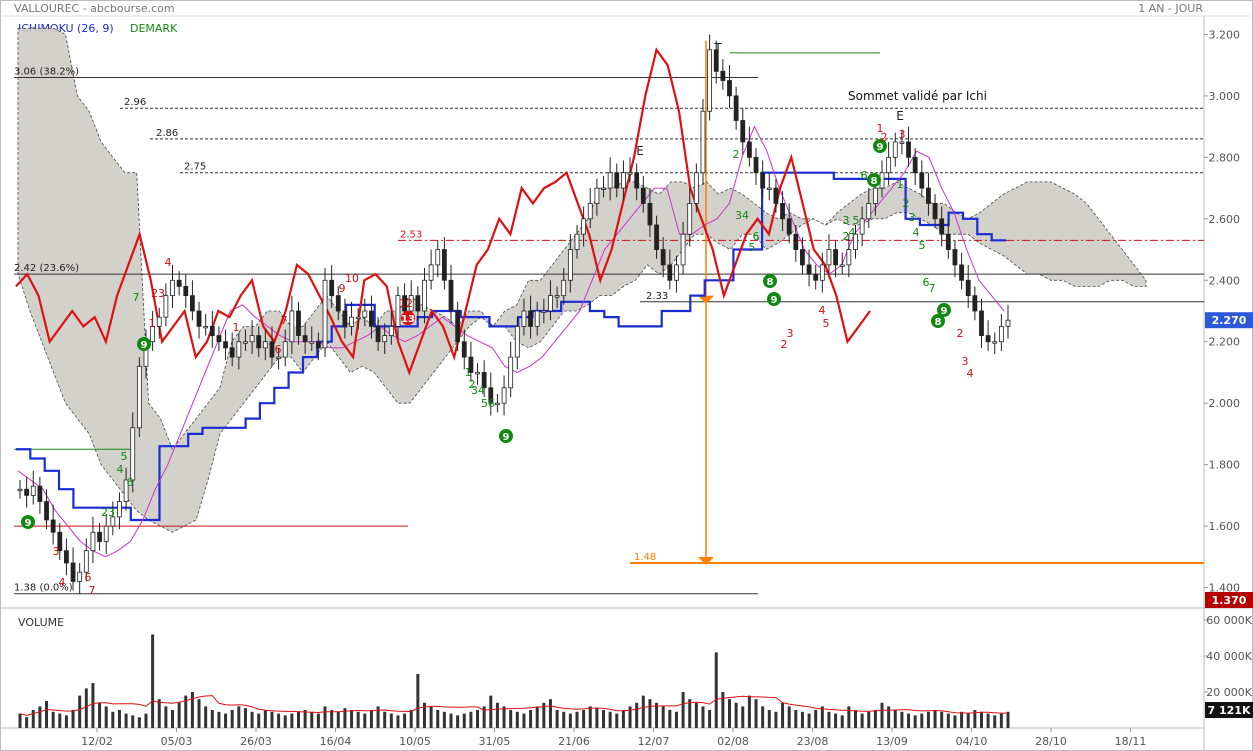 The width and height of the screenshot is (1253, 751). I want to click on y-tick-label: 2.800, so click(1225, 157).